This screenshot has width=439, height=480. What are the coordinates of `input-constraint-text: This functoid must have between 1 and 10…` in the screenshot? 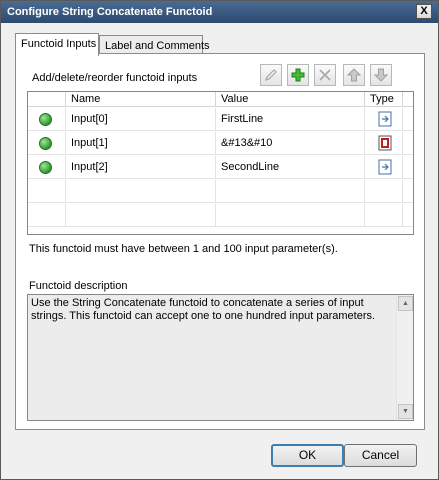 It's located at (183, 249).